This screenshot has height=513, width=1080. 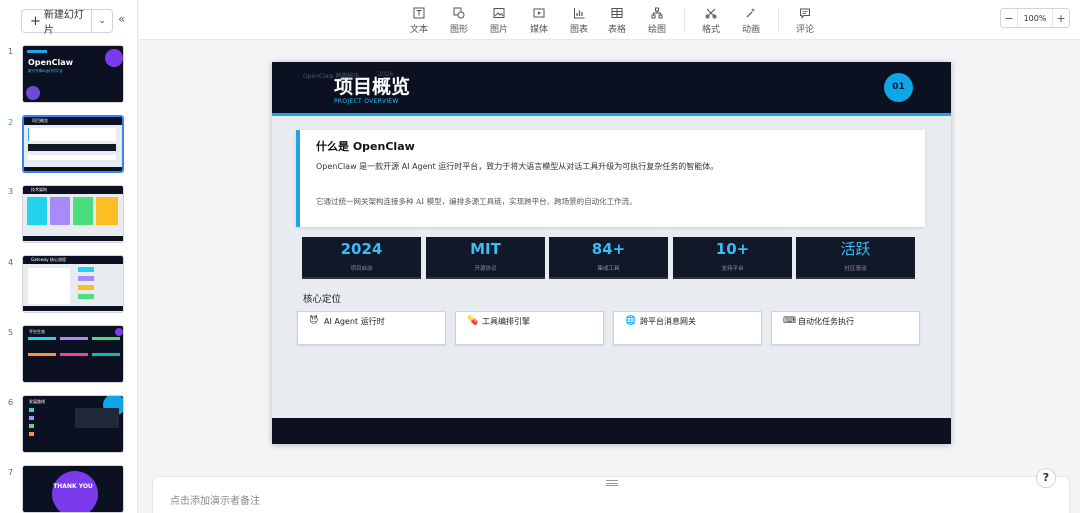 I want to click on tool-image: 图片, so click(x=499, y=20).